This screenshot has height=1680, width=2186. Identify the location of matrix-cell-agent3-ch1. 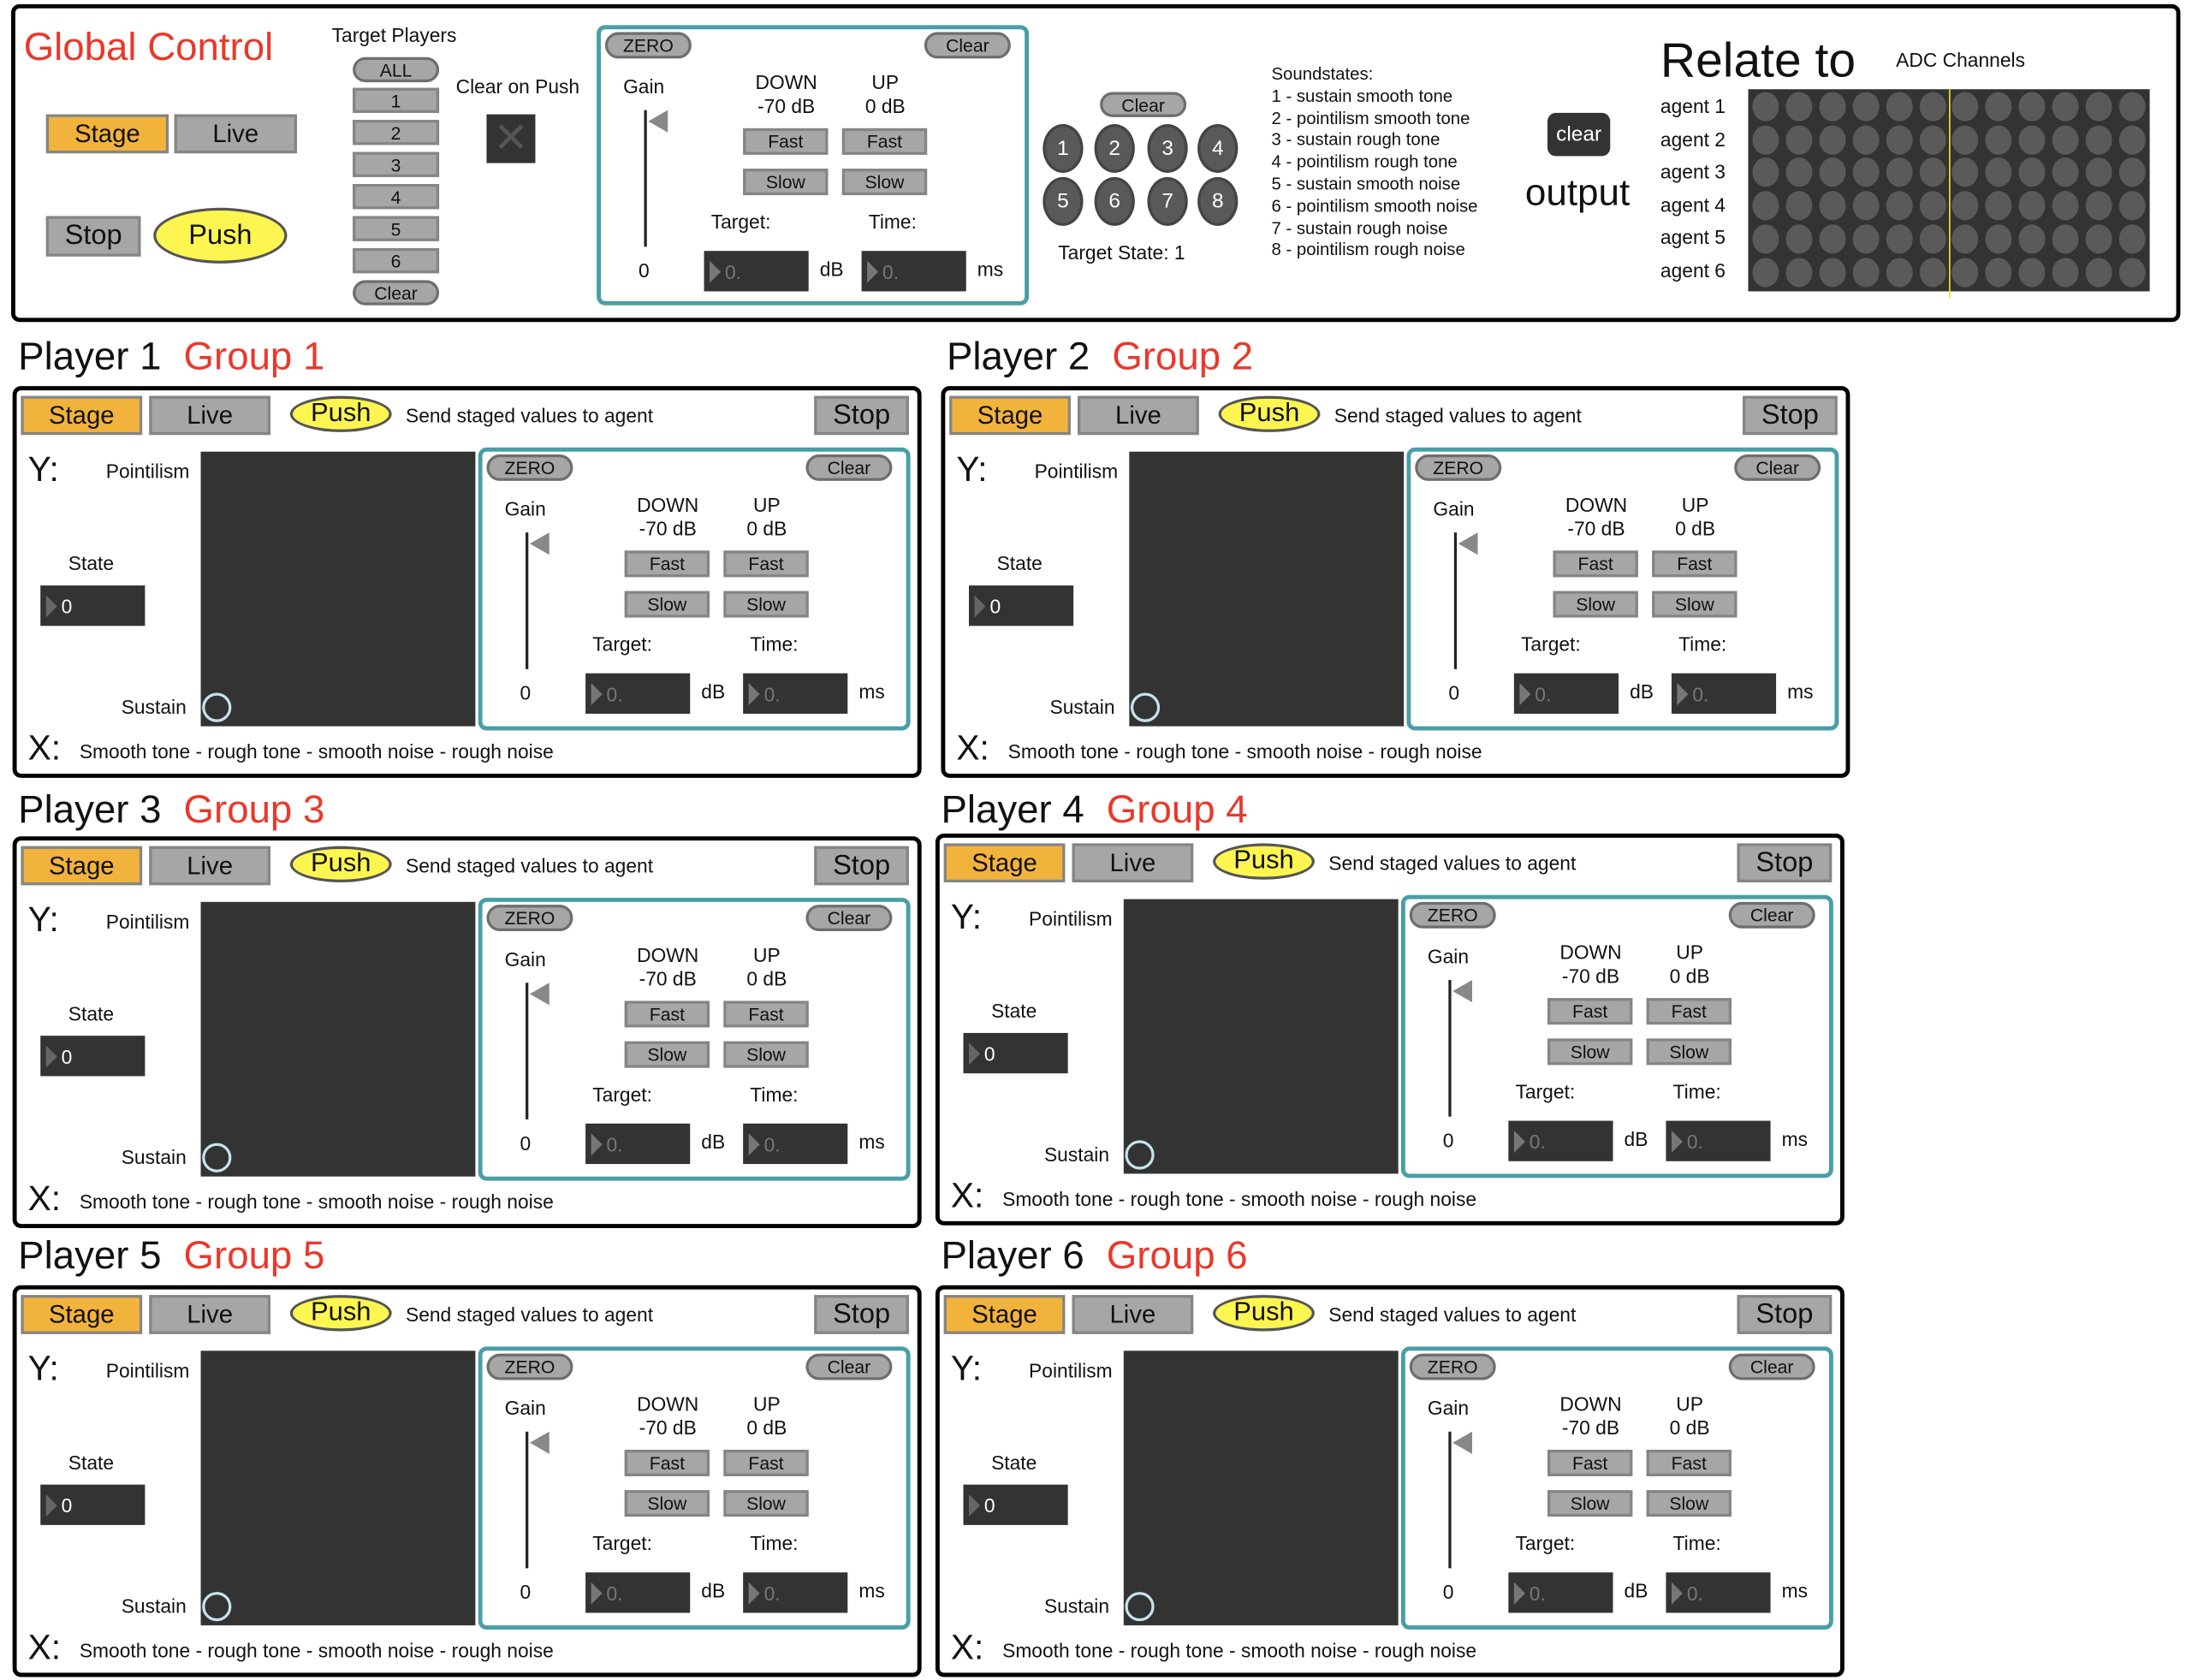
(1765, 172).